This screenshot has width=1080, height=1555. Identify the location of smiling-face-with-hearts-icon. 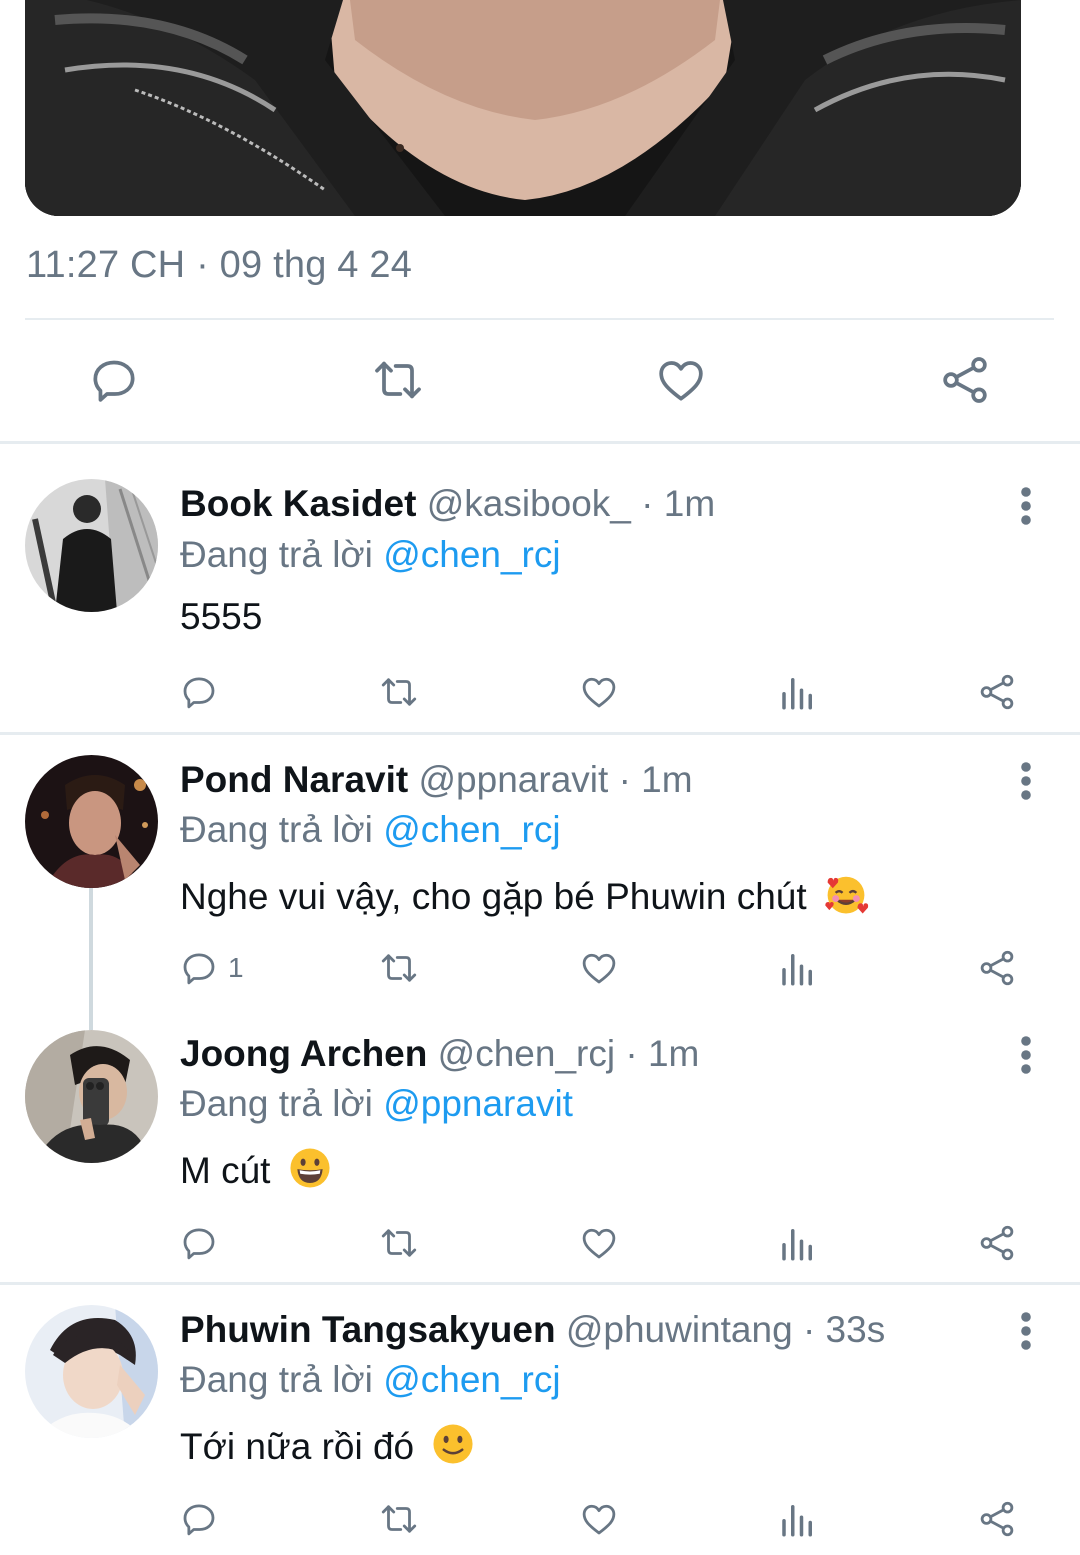
(847, 895).